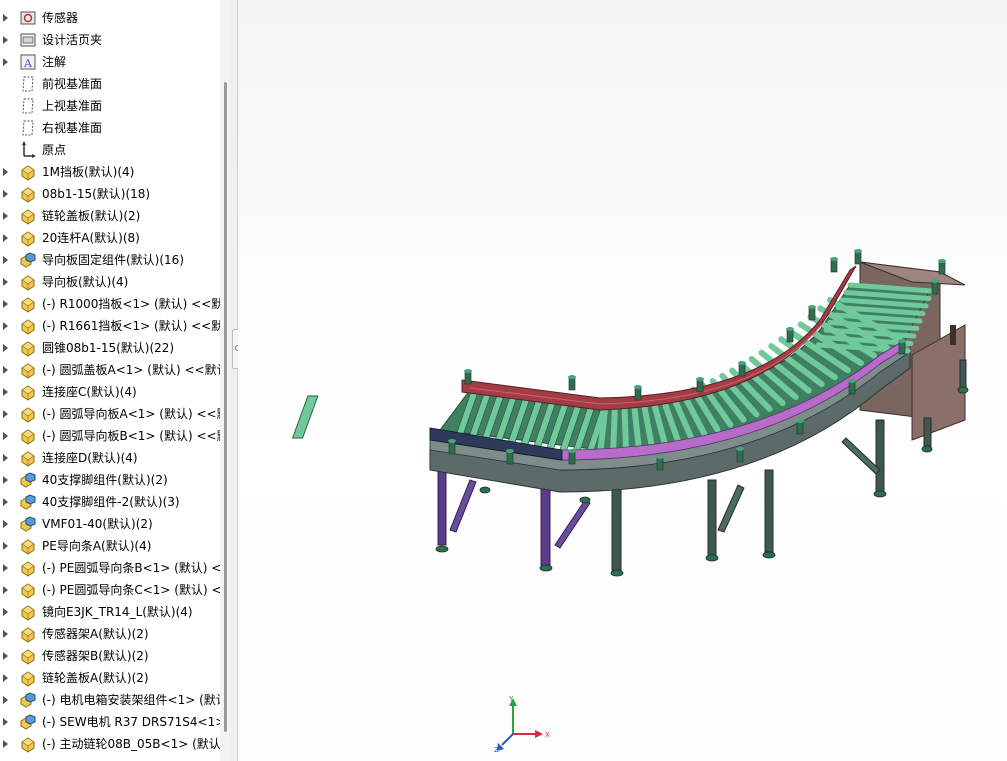 The width and height of the screenshot is (1007, 761). Describe the element at coordinates (110, 678) in the screenshot. I see `tree-item: 链轮盖板A(默认)(2)` at that location.